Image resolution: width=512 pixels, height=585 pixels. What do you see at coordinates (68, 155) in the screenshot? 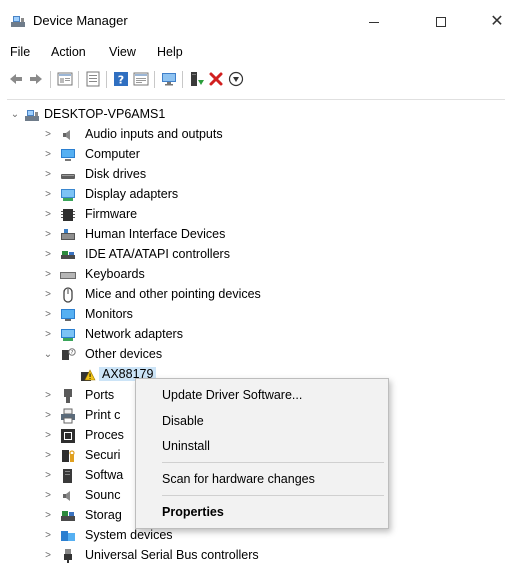
I see `computer-icon` at bounding box center [68, 155].